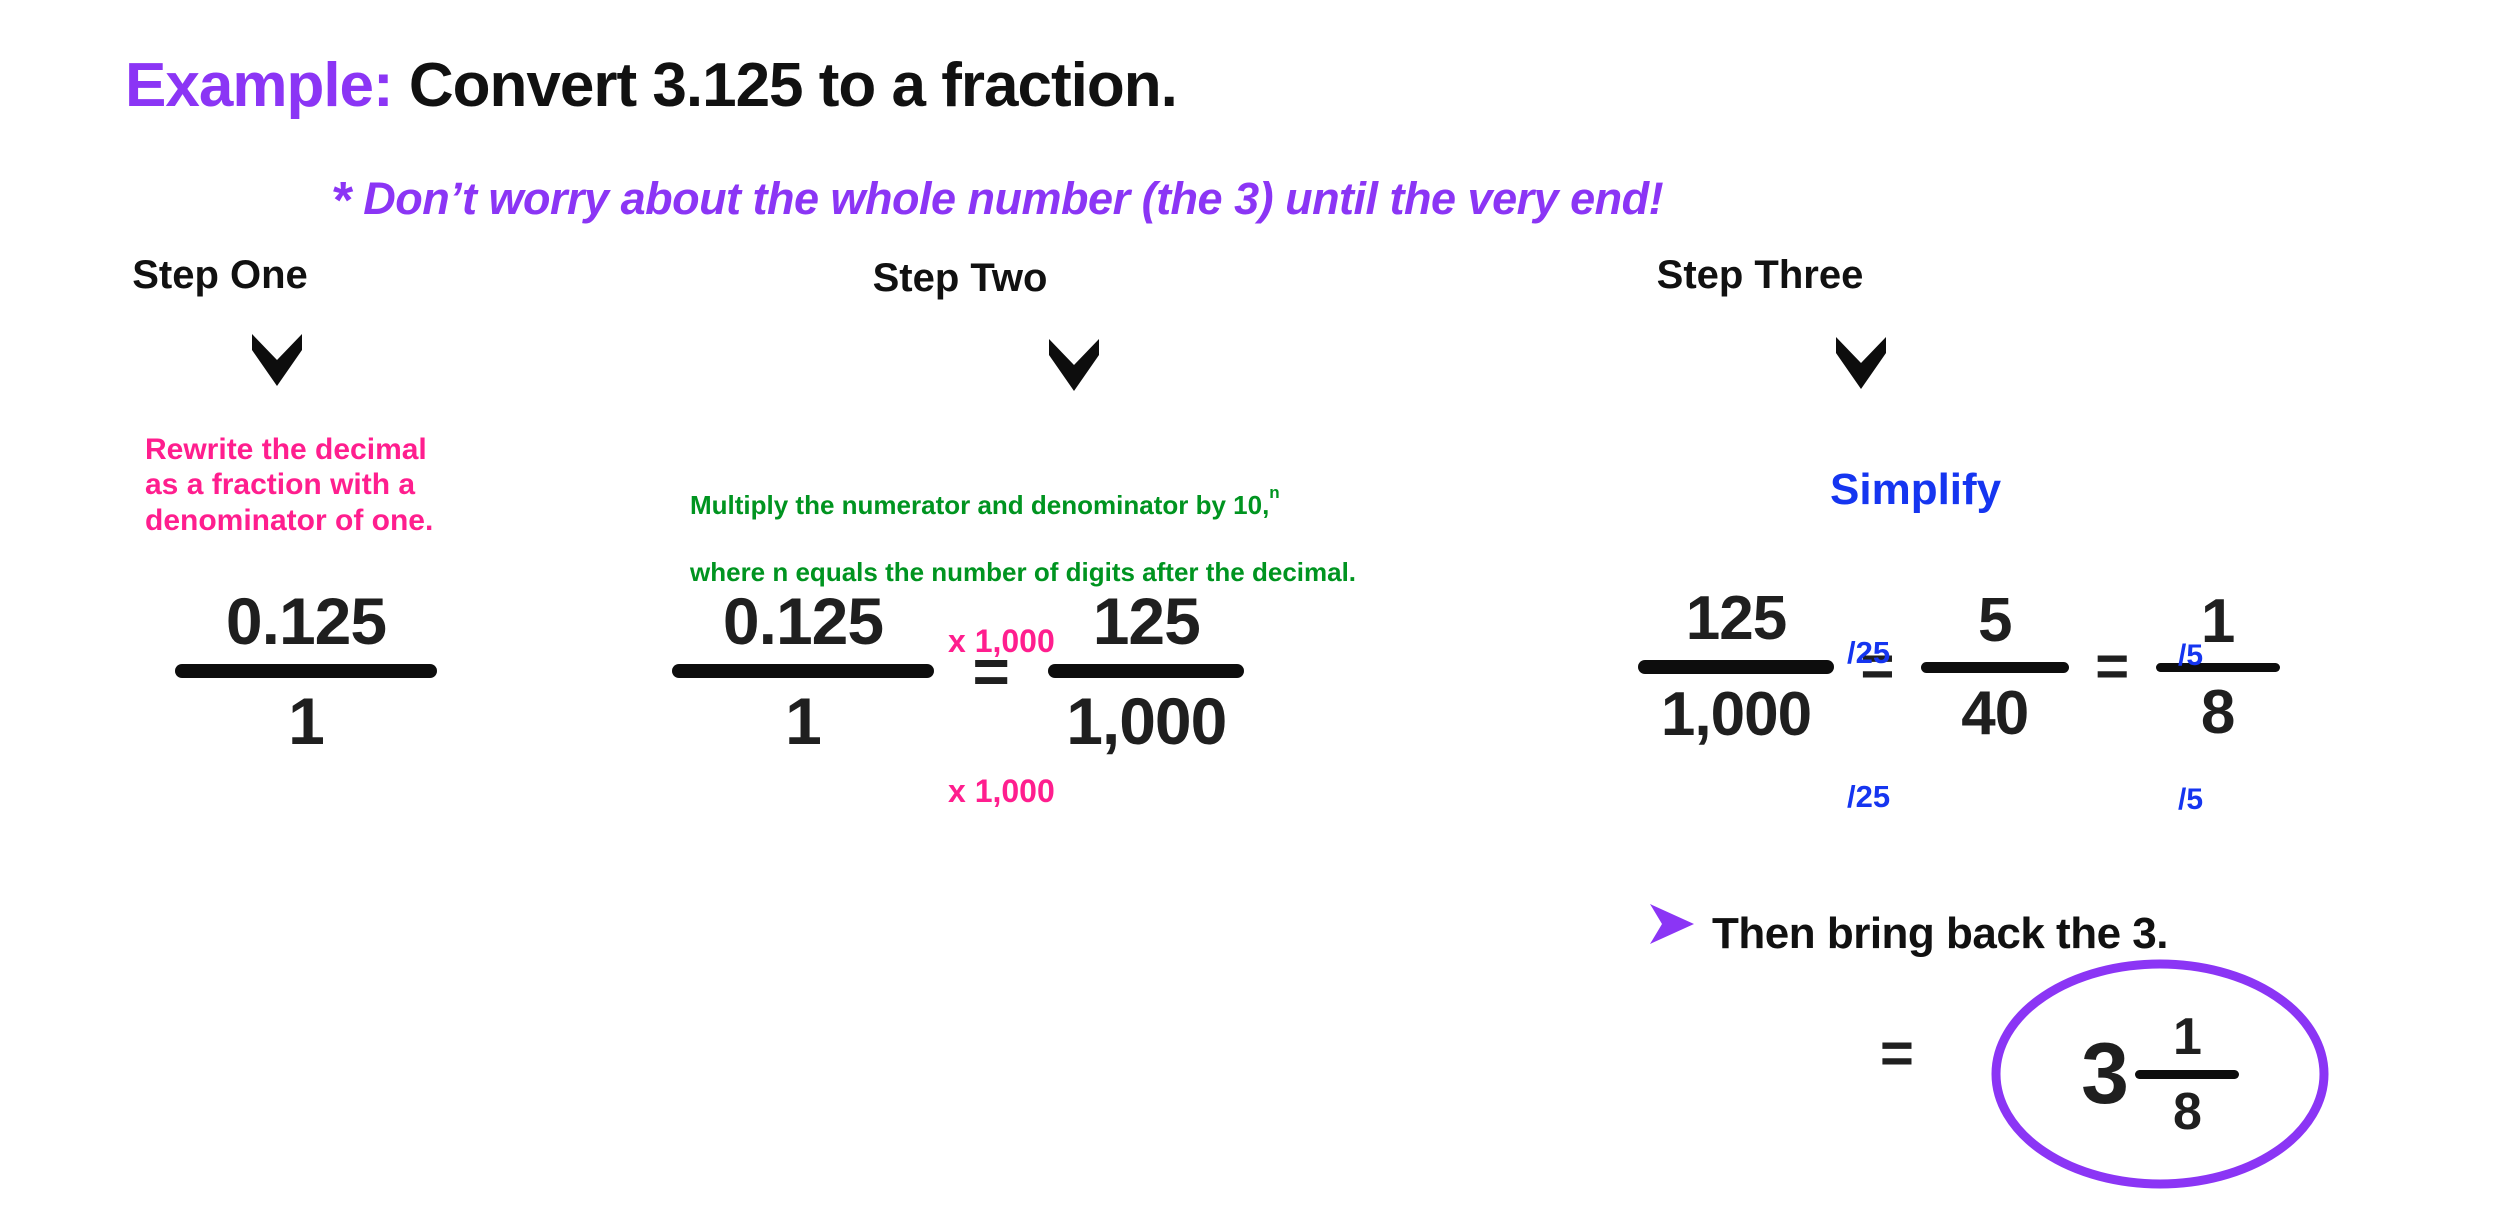 The height and width of the screenshot is (1231, 2500). What do you see at coordinates (1760, 275) in the screenshot?
I see `step-three-header: Step Three` at bounding box center [1760, 275].